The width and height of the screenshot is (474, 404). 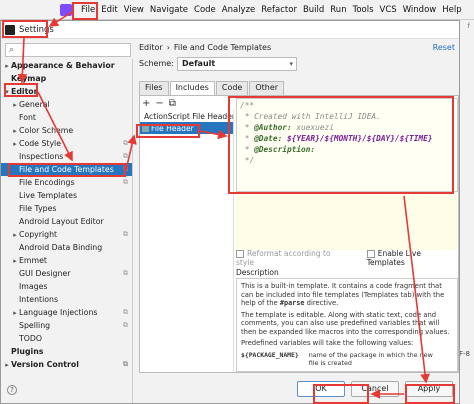 What do you see at coordinates (55, 126) in the screenshot?
I see `arrow-editor-to-templates` at bounding box center [55, 126].